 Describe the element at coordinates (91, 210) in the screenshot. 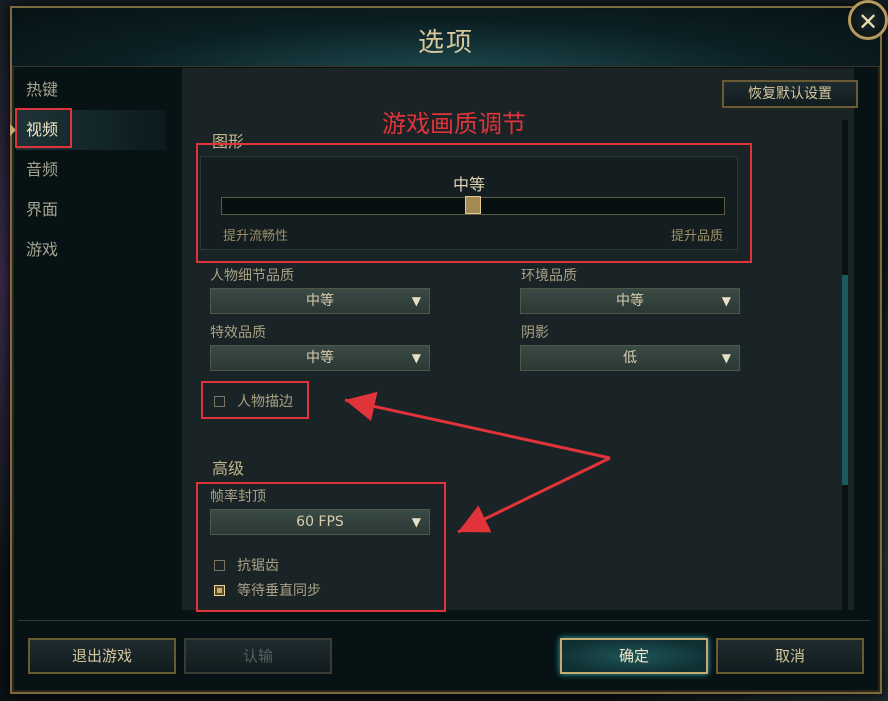

I see `sidebar-item-interface: 界面` at that location.